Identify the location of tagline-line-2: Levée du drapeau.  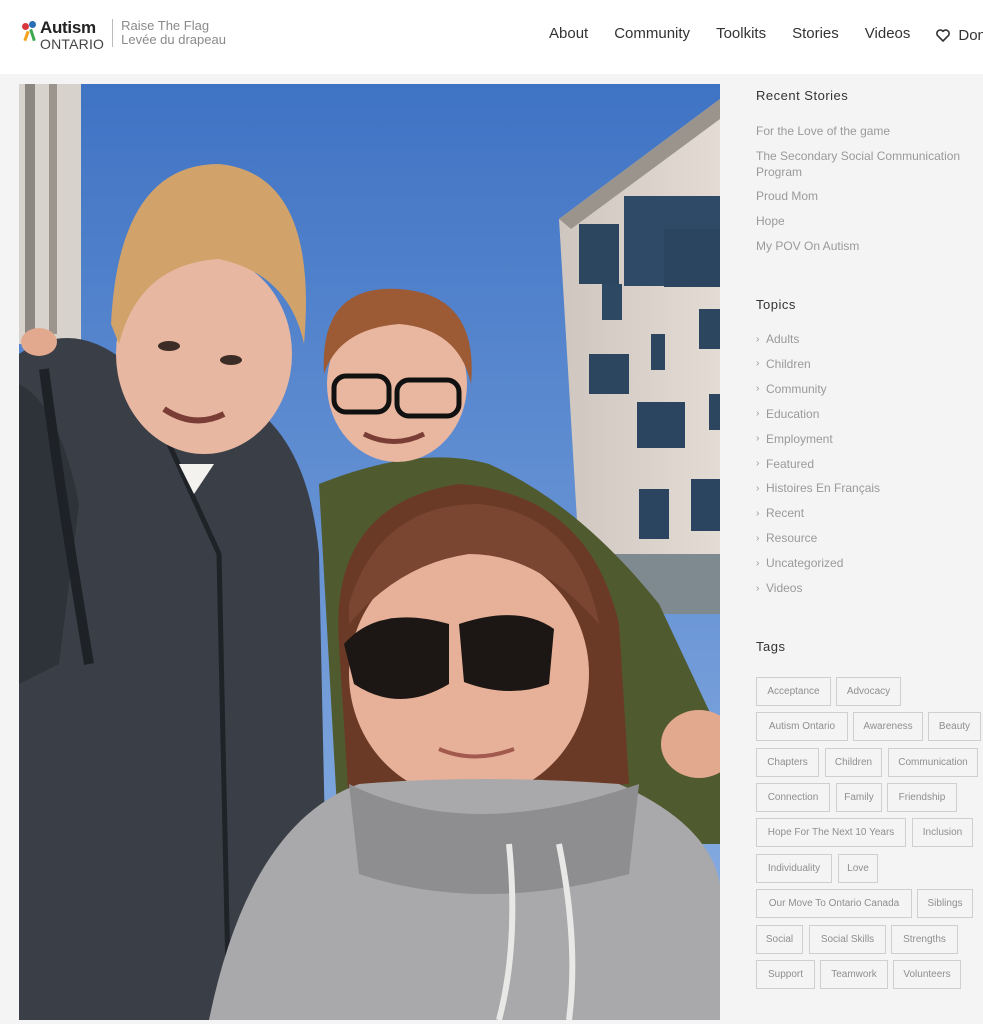
(173, 39).